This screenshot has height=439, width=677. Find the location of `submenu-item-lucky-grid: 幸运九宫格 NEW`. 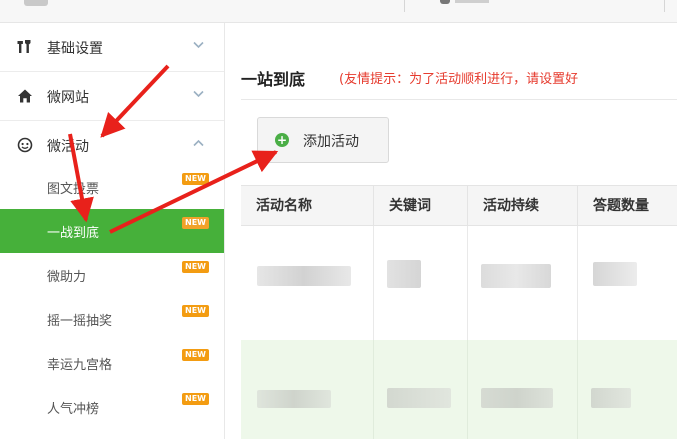

submenu-item-lucky-grid: 幸运九宫格 NEW is located at coordinates (112, 363).